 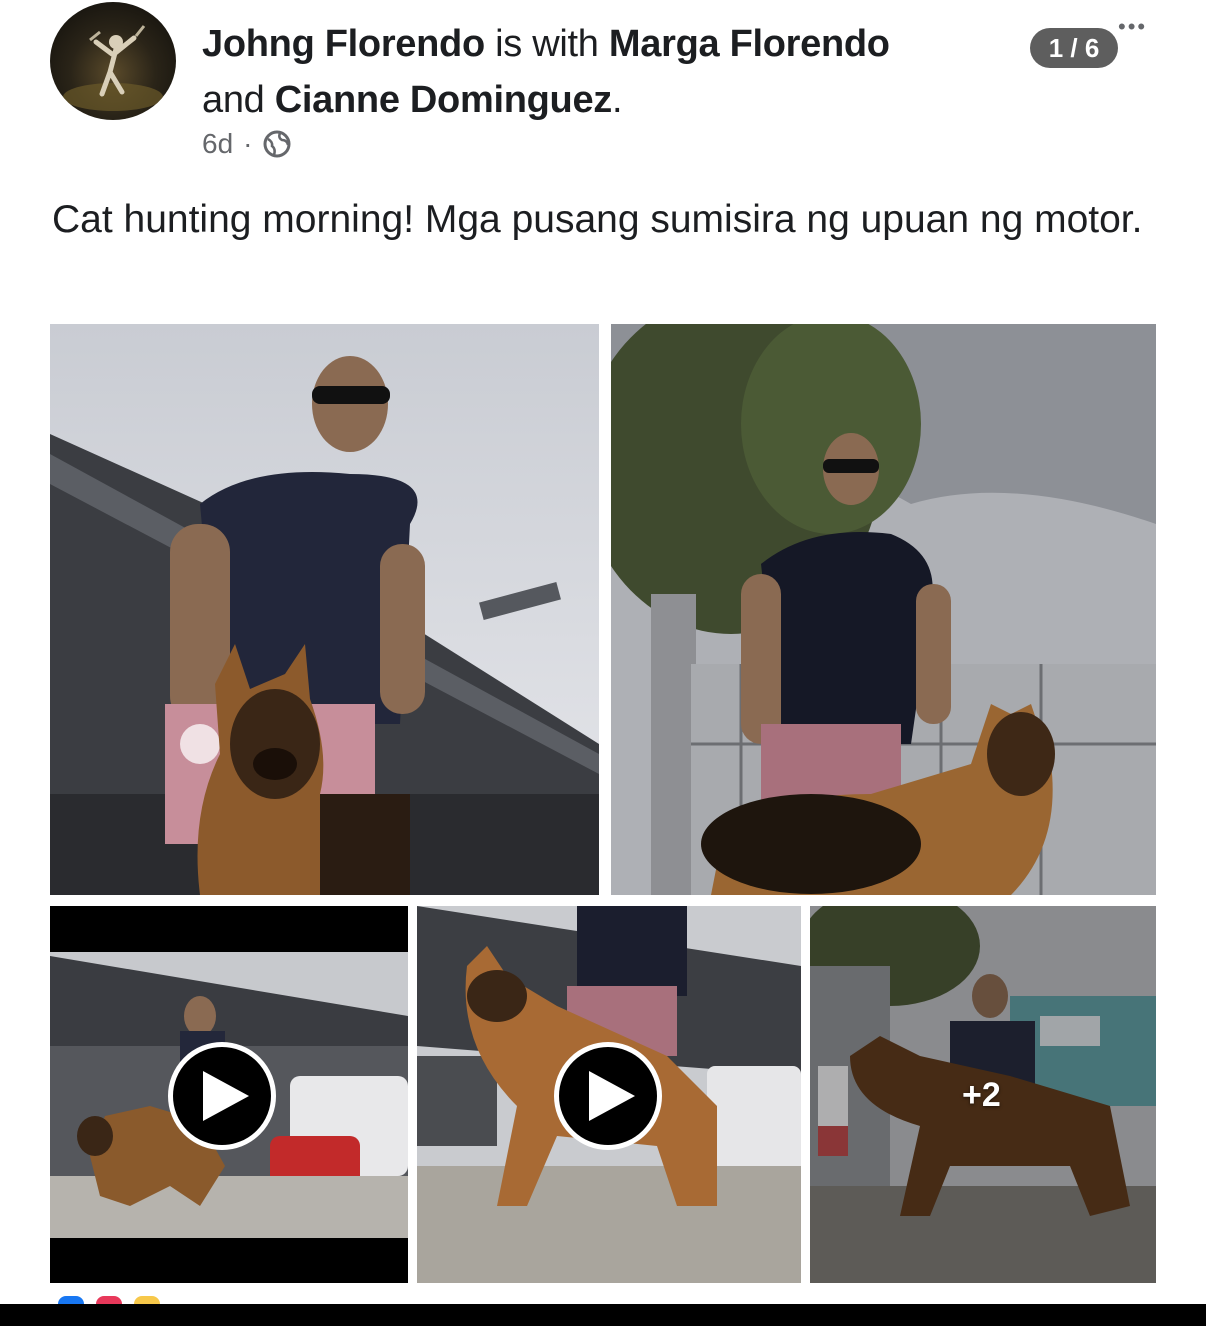 I want to click on post-time: 6d, so click(x=217, y=144).